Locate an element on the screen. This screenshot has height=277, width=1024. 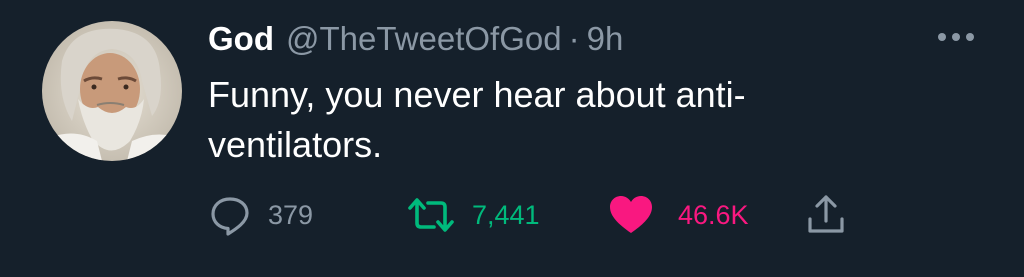
like-button: 46.6K is located at coordinates (678, 215).